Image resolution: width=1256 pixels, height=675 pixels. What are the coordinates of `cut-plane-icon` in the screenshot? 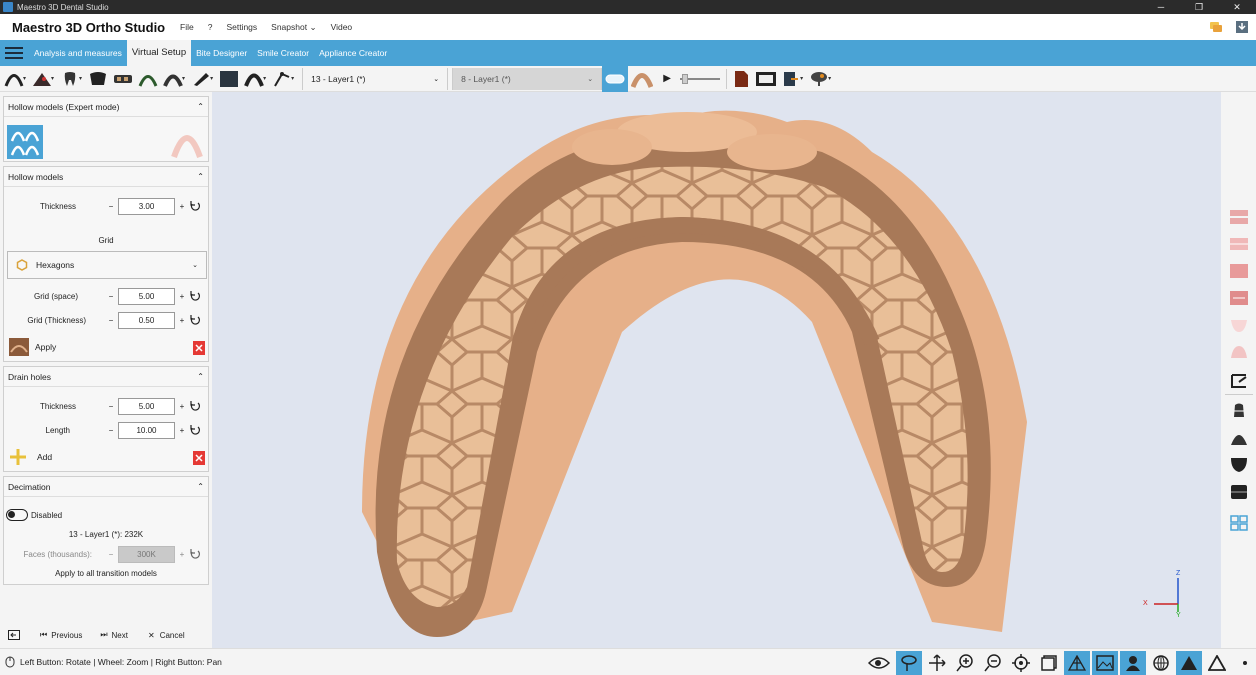 It's located at (1239, 381).